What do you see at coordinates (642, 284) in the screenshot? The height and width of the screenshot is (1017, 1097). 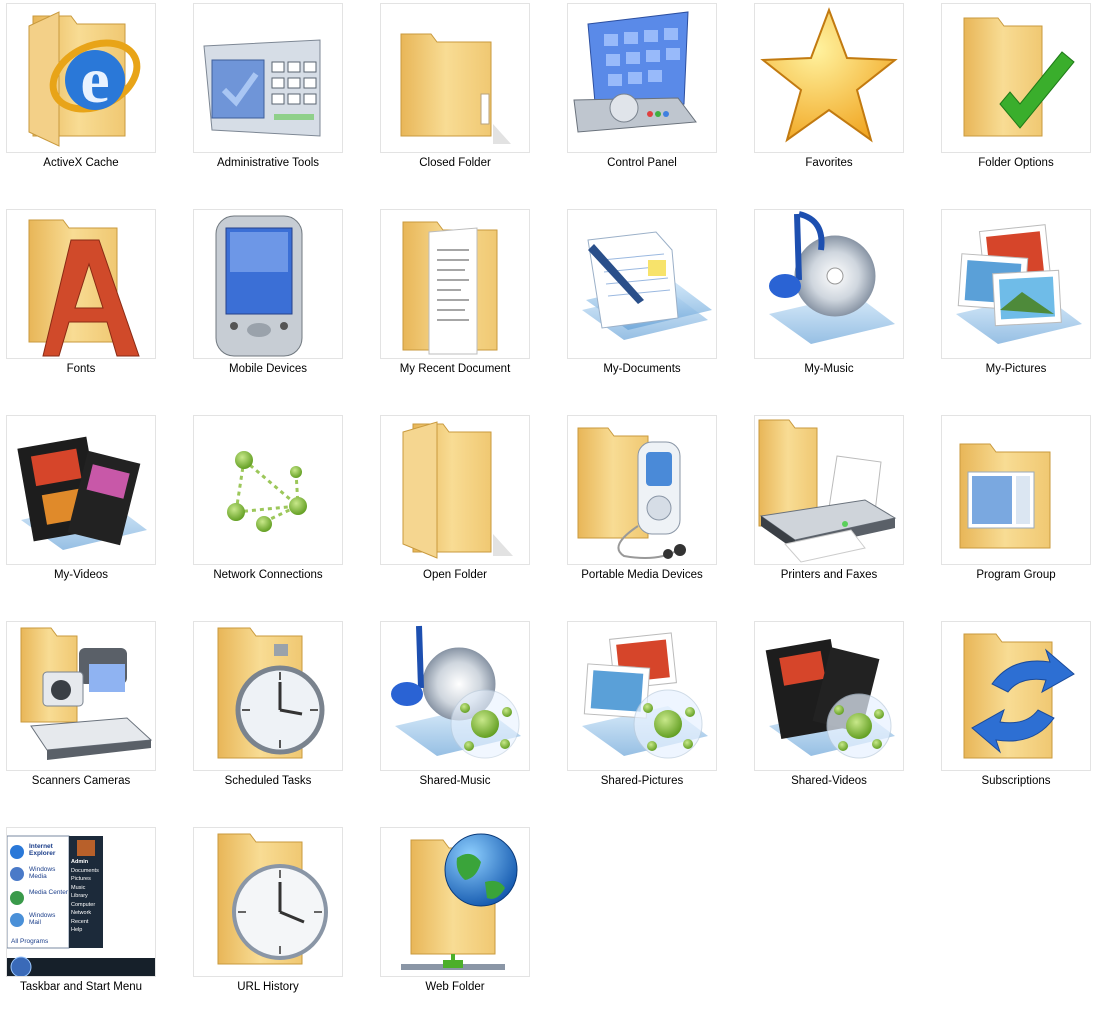 I see `my-documents-icon` at bounding box center [642, 284].